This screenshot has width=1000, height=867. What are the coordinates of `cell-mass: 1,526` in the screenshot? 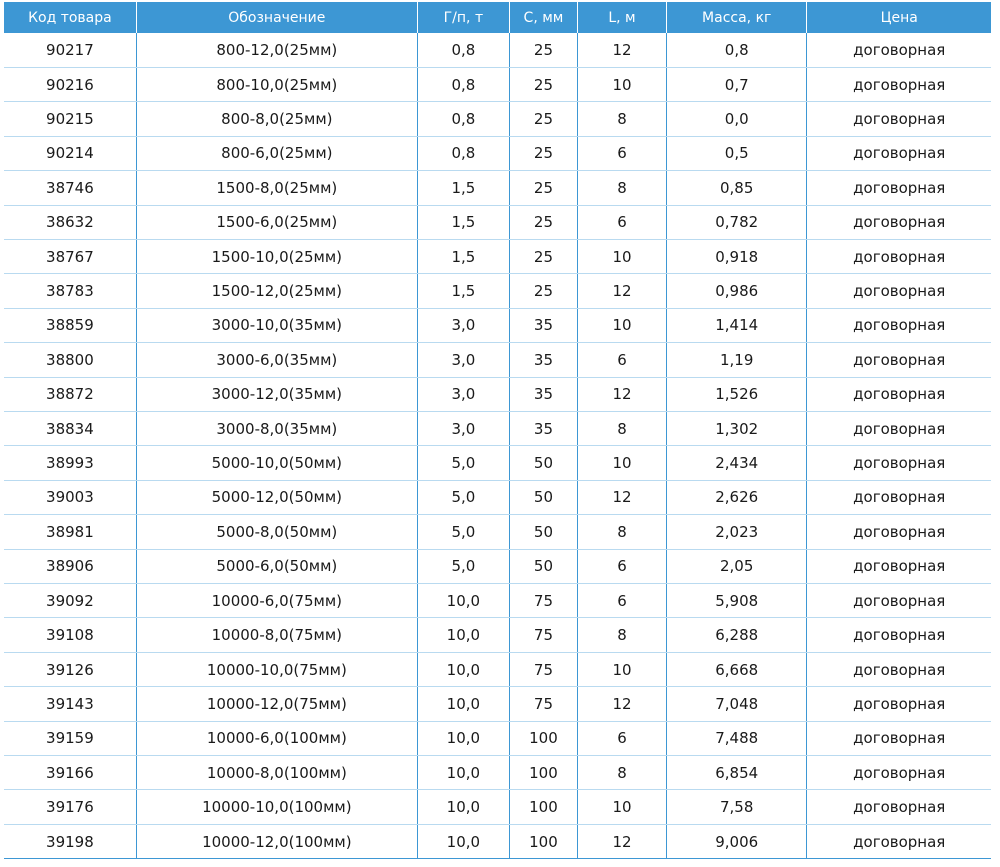 It's located at (737, 394).